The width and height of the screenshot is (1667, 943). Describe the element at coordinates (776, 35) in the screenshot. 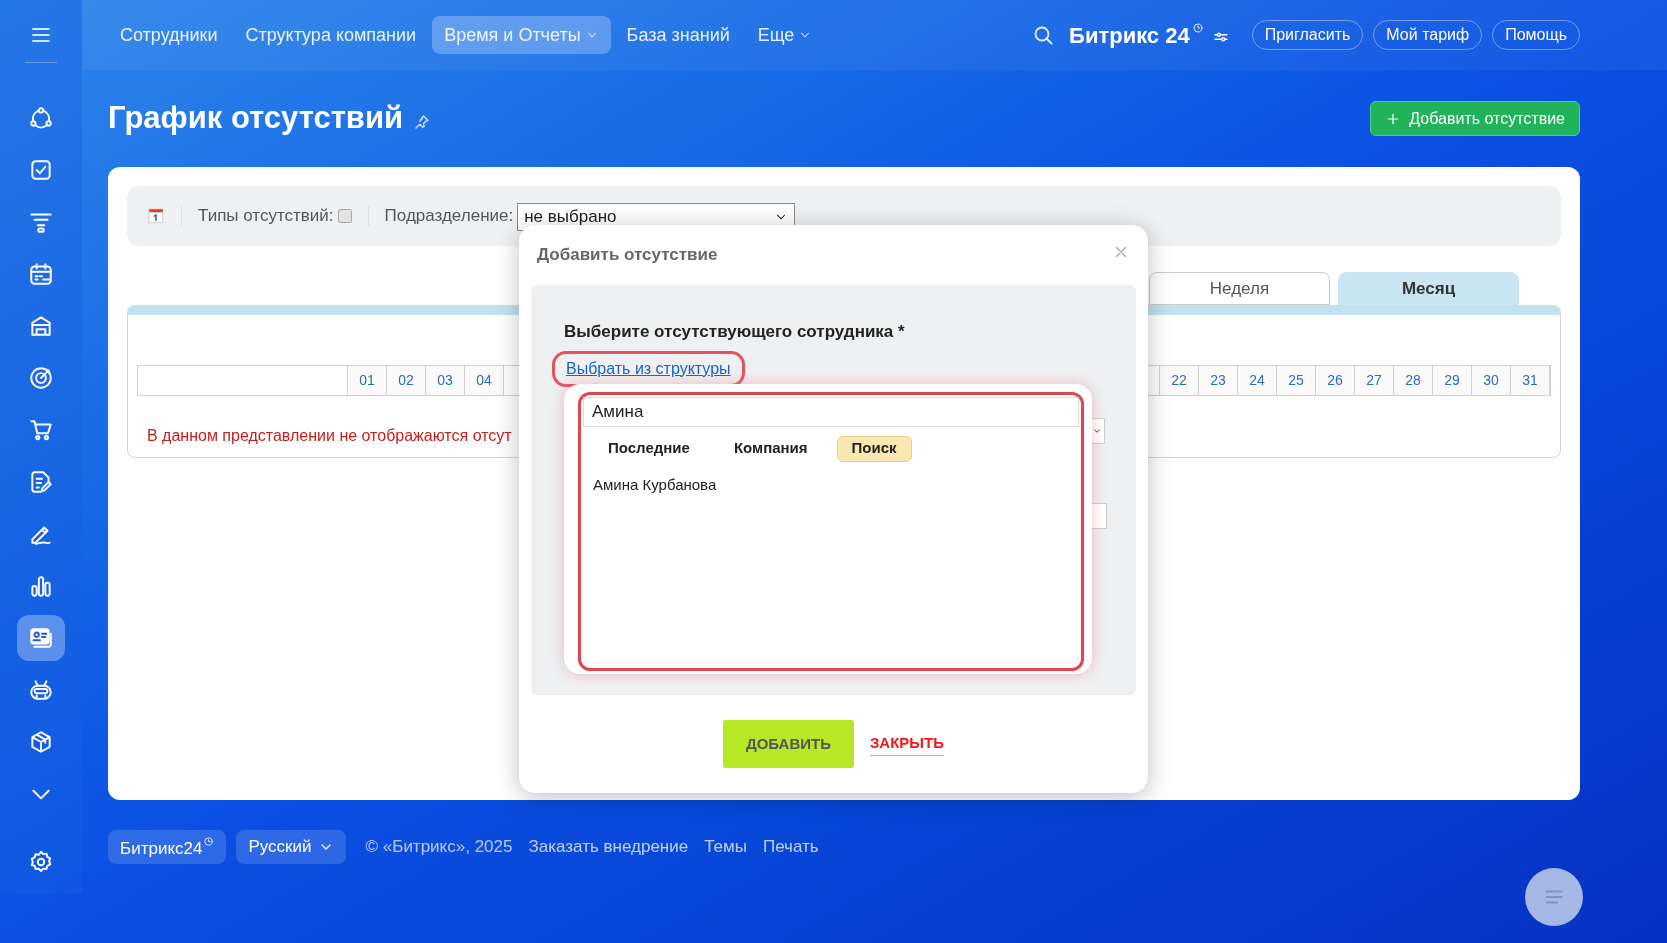

I see `nav-label: Еще` at that location.